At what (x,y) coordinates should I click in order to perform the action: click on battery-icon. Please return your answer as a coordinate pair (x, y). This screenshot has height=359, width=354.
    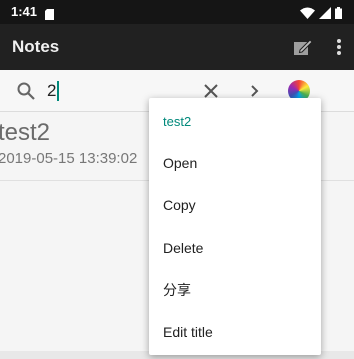
    Looking at the image, I should click on (338, 15).